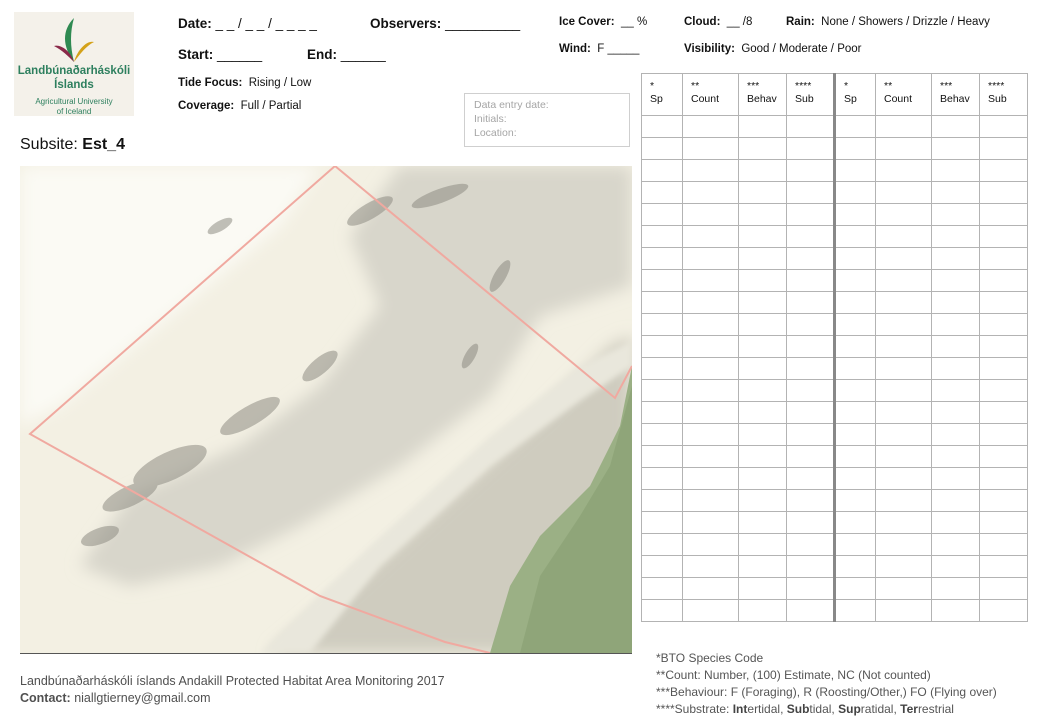 This screenshot has height=720, width=1040. Describe the element at coordinates (346, 54) in the screenshot. I see `end-field: End: ______` at that location.